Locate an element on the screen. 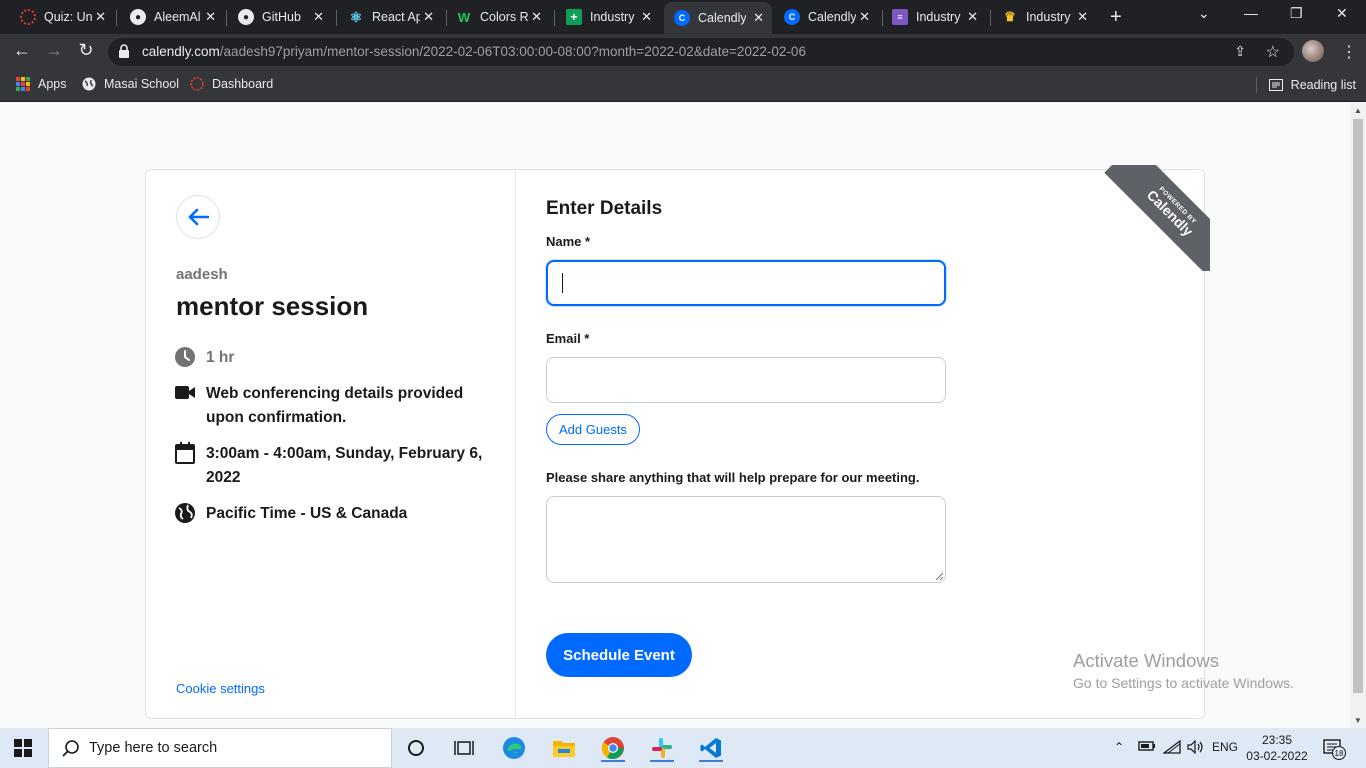  notifications-icon: 18 is located at coordinates (1334, 749).